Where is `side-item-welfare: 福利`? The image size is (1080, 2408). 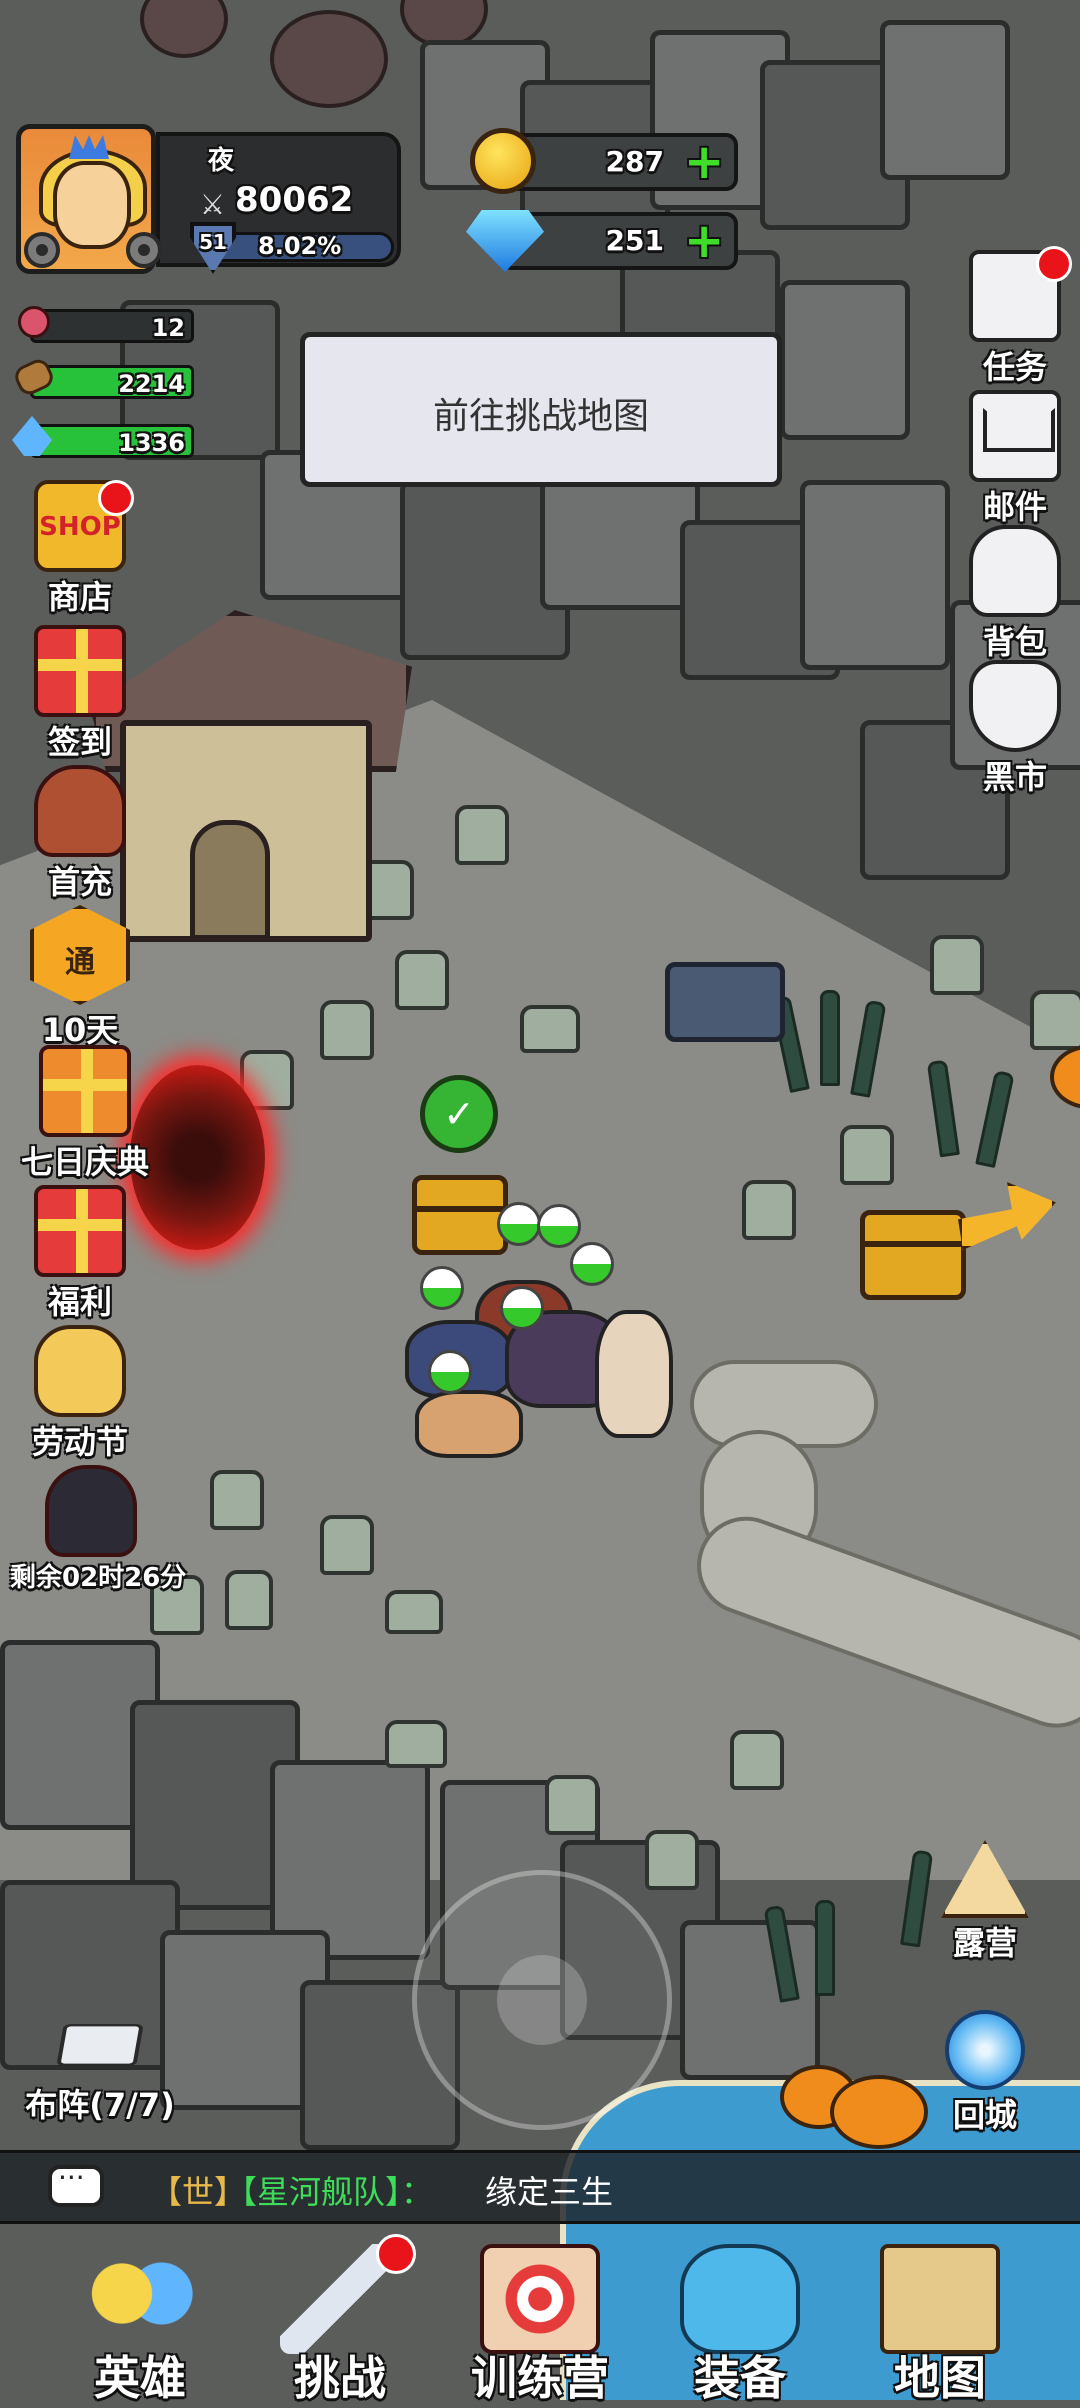
side-item-welfare: 福利 is located at coordinates (80, 1254).